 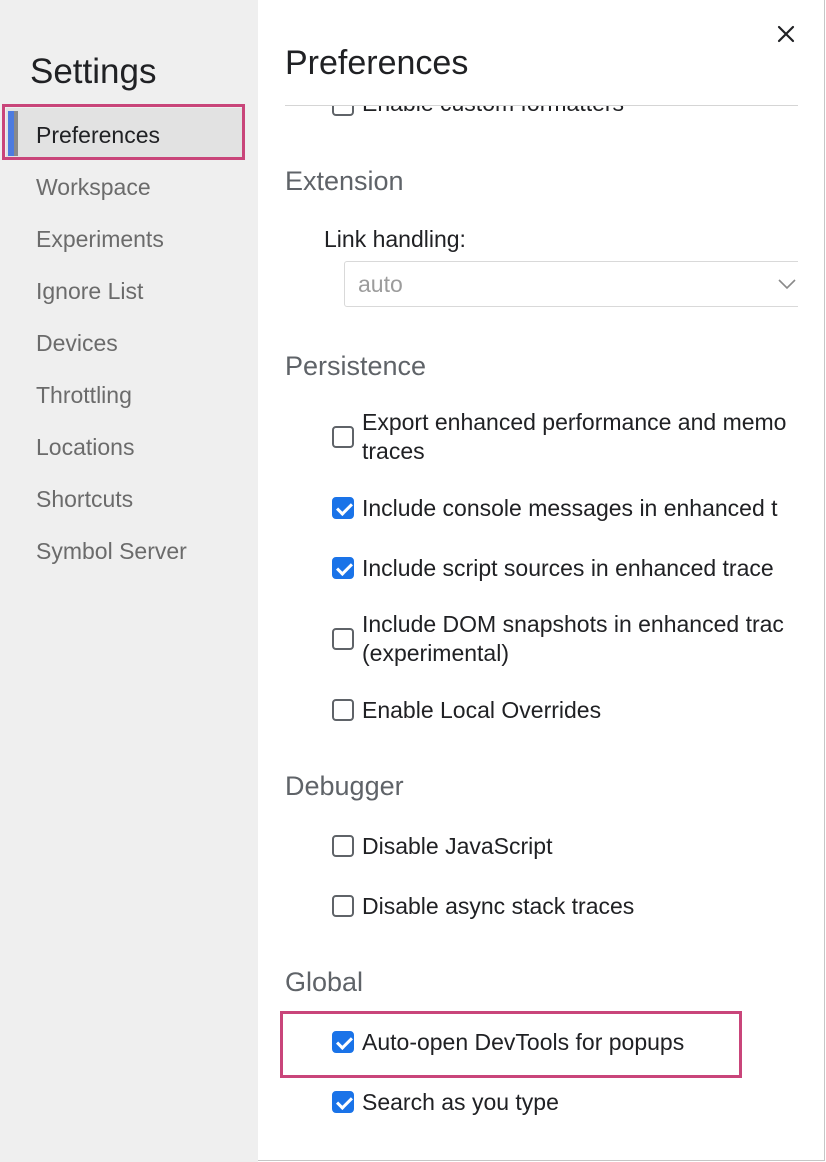 What do you see at coordinates (380, 284) in the screenshot?
I see `link-handling-value: auto` at bounding box center [380, 284].